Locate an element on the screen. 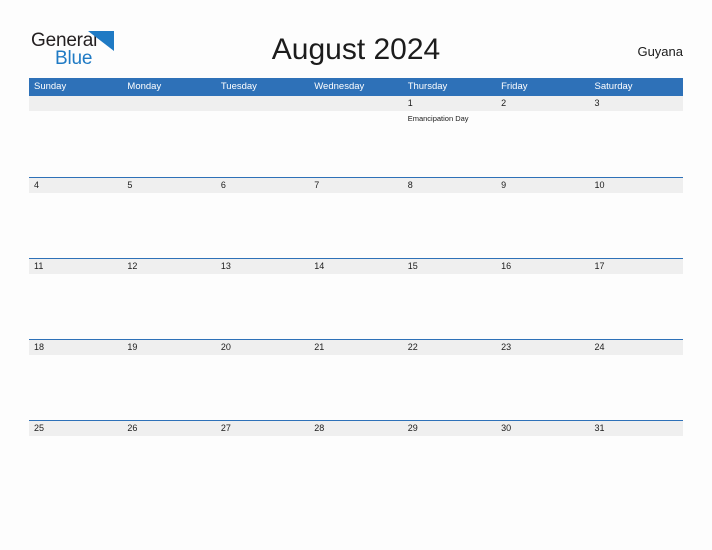  day-number: 5 is located at coordinates (168, 185).